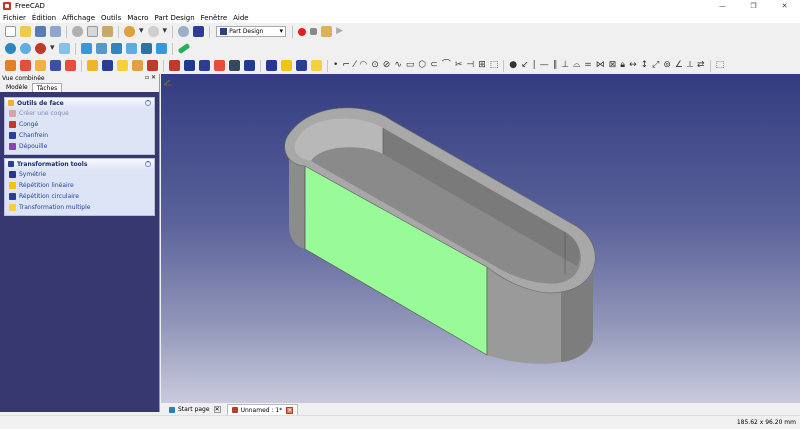 This screenshot has height=429, width=800. Describe the element at coordinates (78, 18) in the screenshot. I see `menu-view: Affichage` at that location.